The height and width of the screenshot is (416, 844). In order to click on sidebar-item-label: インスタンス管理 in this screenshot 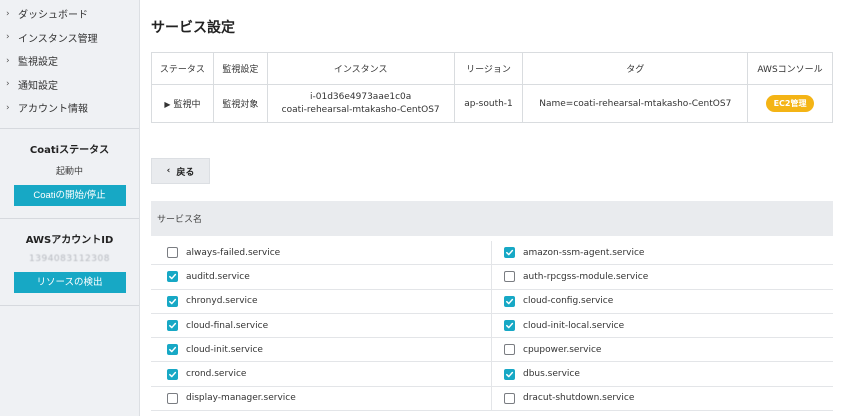, I will do `click(58, 39)`.